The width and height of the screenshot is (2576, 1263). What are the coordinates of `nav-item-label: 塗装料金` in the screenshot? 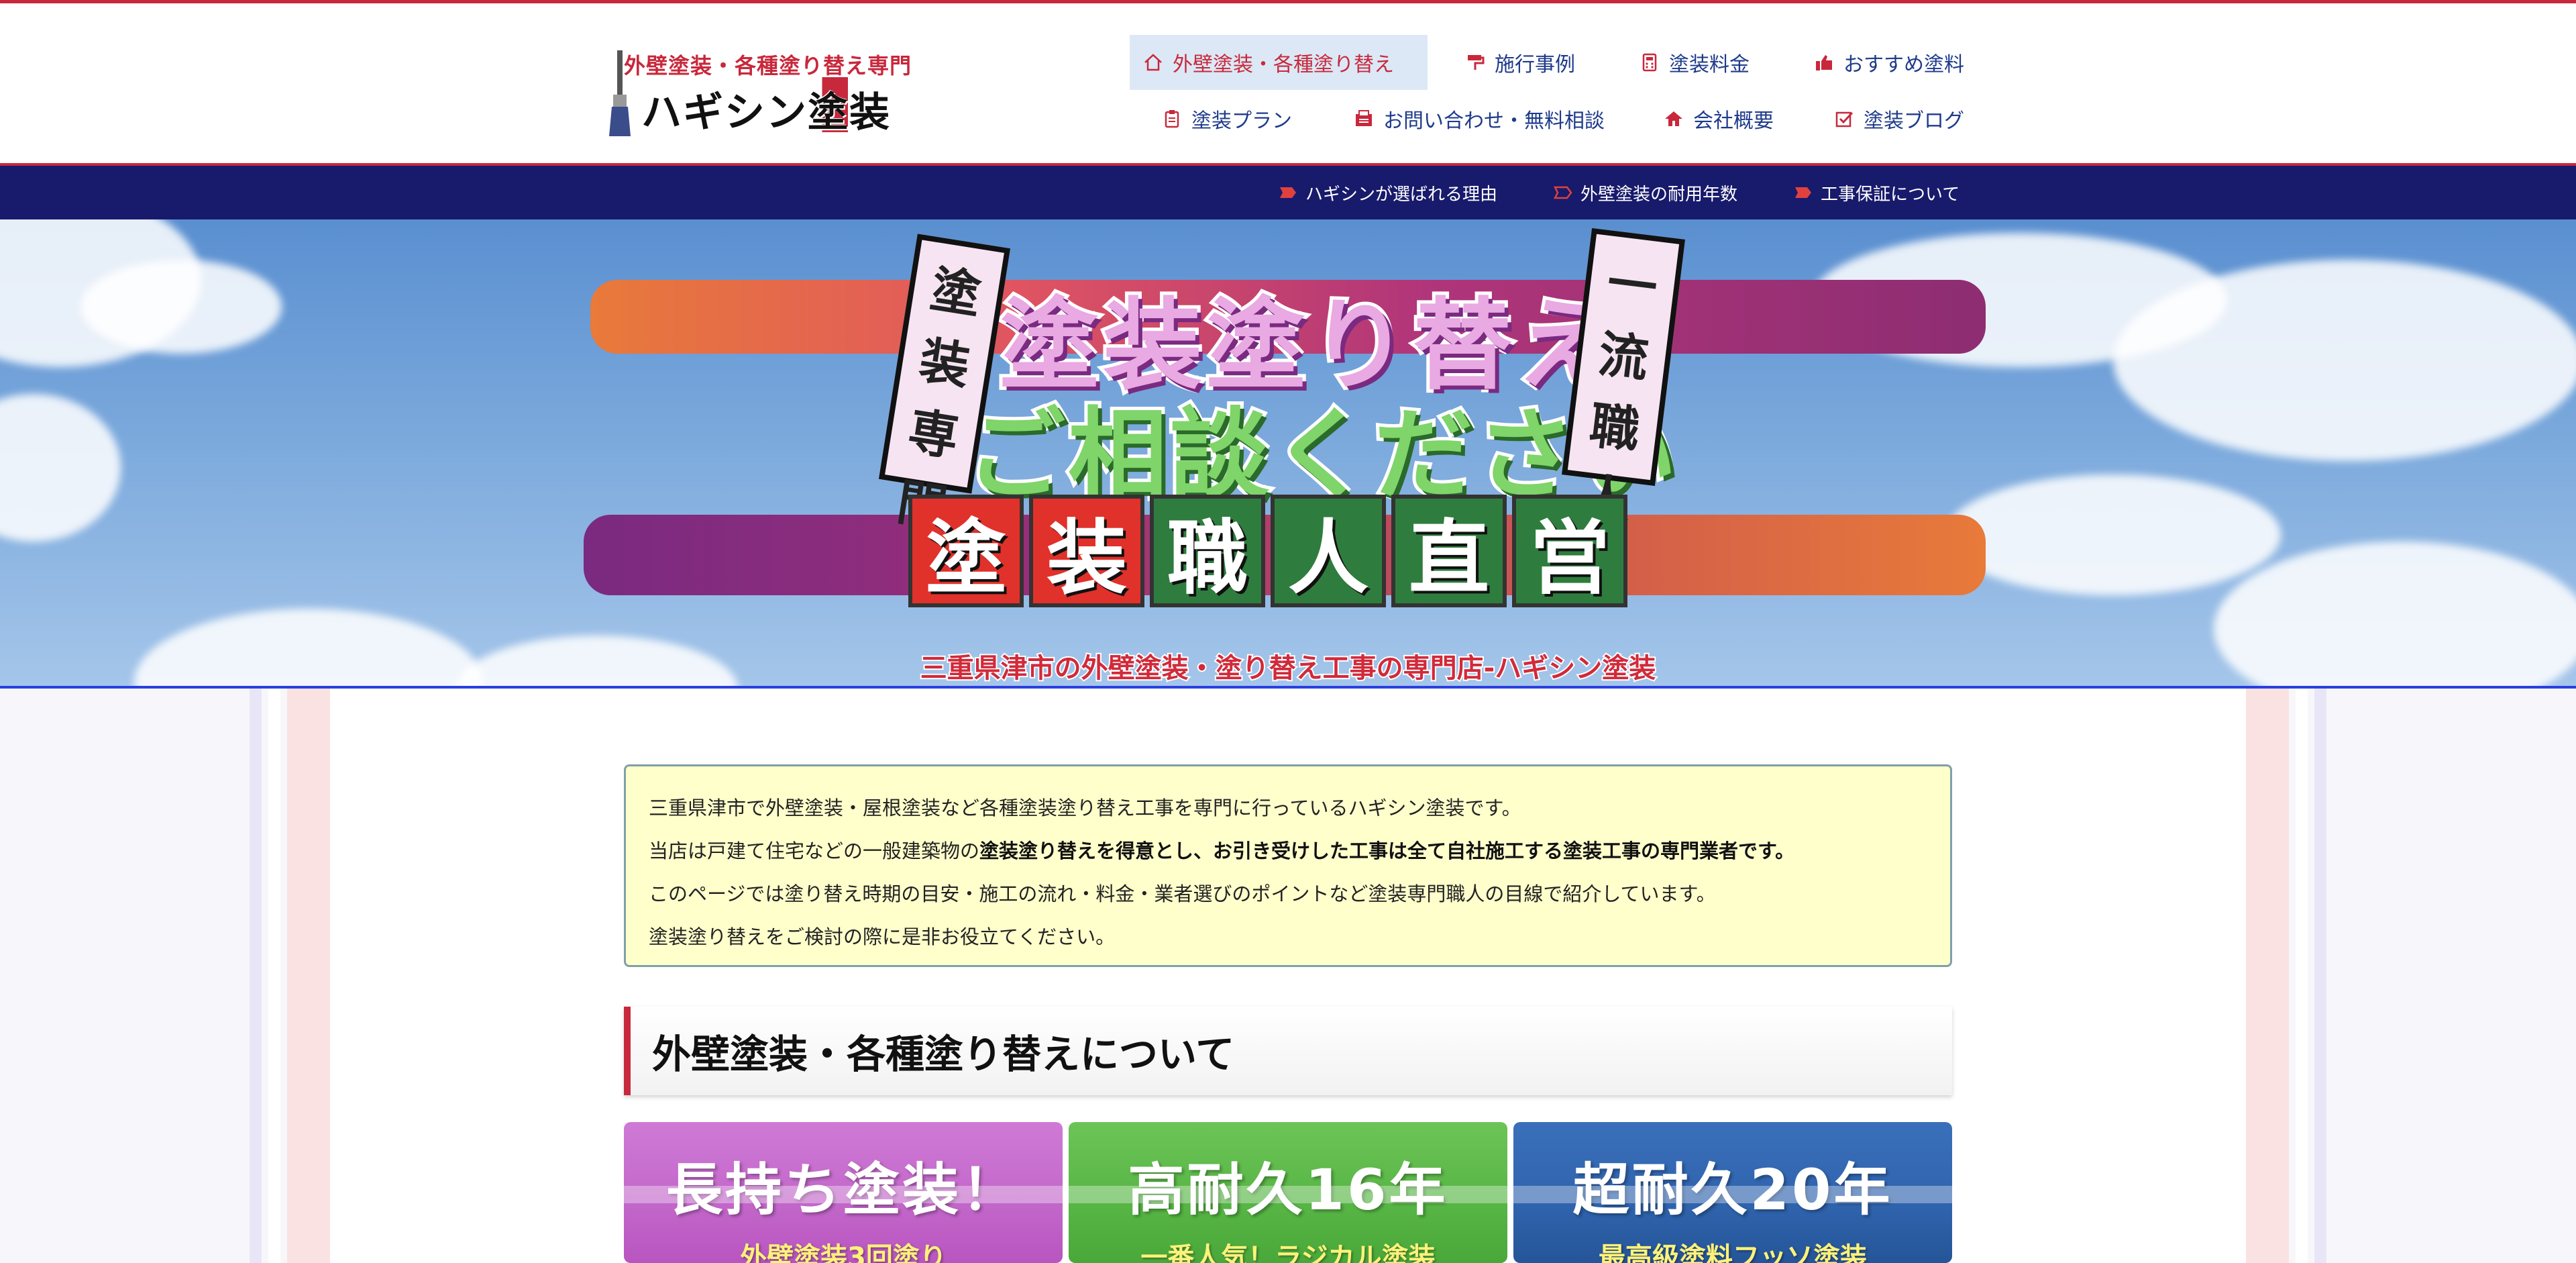 It's located at (1709, 65).